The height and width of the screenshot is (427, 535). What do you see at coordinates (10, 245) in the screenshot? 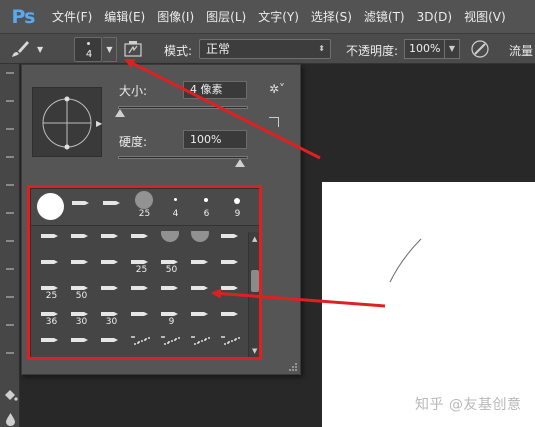
I see `tools-panel` at bounding box center [10, 245].